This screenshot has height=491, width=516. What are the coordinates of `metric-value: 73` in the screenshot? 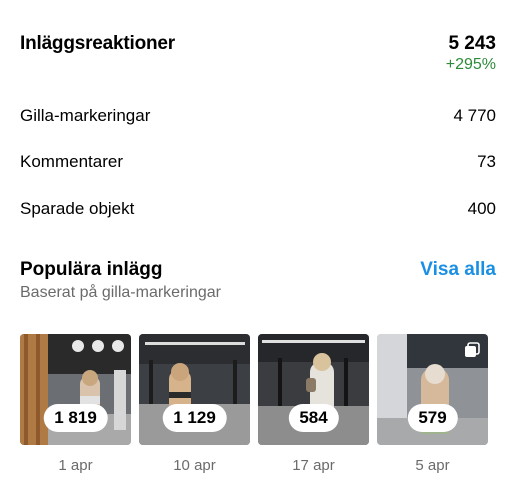 It's located at (486, 161).